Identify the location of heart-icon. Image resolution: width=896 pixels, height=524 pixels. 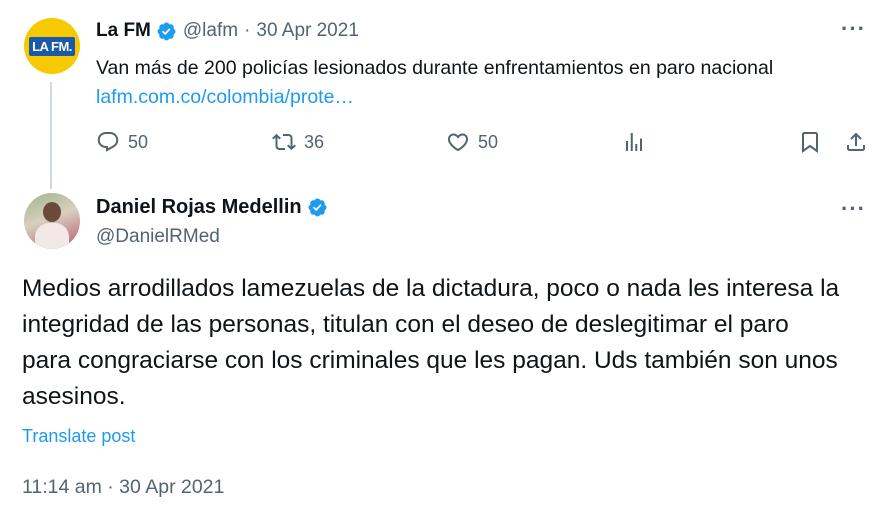
(458, 142).